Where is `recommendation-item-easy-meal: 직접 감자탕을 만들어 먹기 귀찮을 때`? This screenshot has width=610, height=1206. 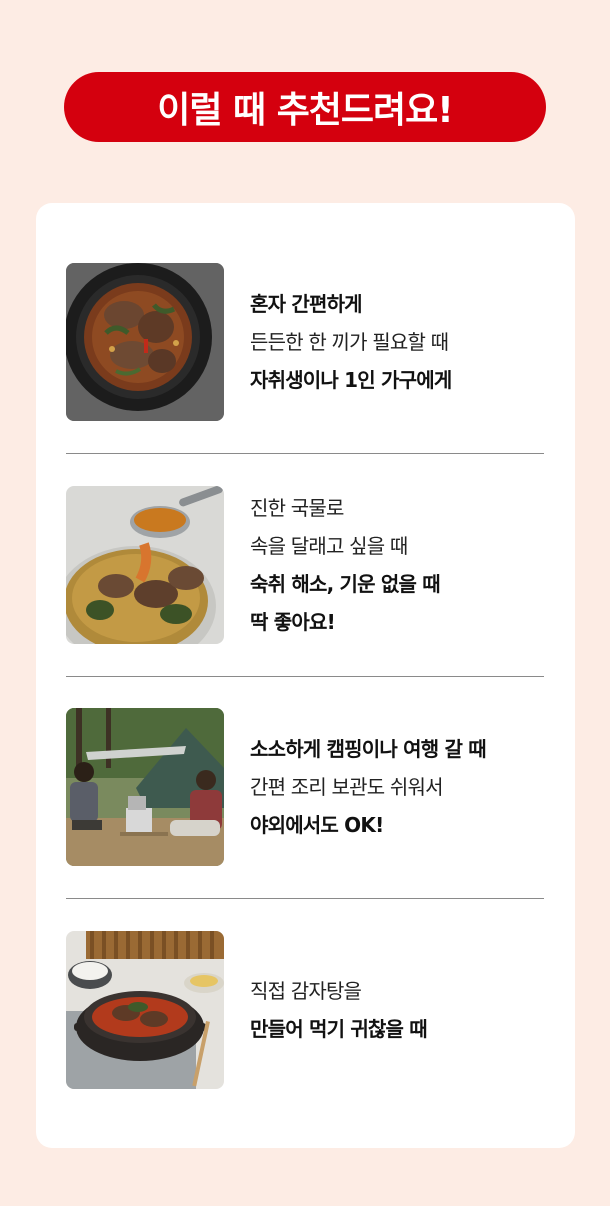
recommendation-item-easy-meal: 직접 감자탕을 만들어 먹기 귀찮을 때 is located at coordinates (306, 1010).